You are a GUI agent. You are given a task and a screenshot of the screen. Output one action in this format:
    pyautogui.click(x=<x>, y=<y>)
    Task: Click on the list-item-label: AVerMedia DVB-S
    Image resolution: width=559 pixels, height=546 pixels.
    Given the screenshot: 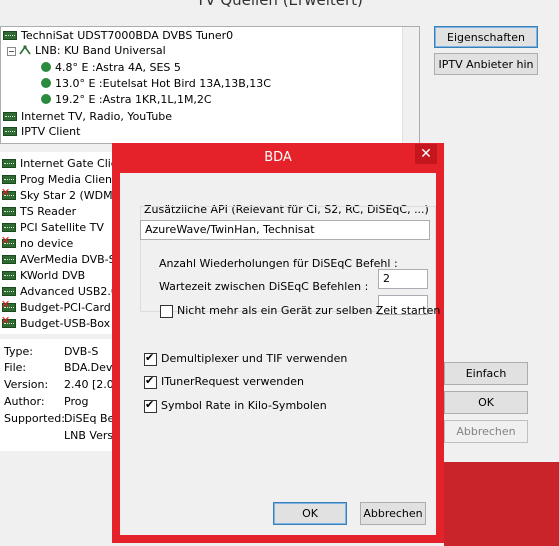 What is the action you would take?
    pyautogui.click(x=66, y=259)
    